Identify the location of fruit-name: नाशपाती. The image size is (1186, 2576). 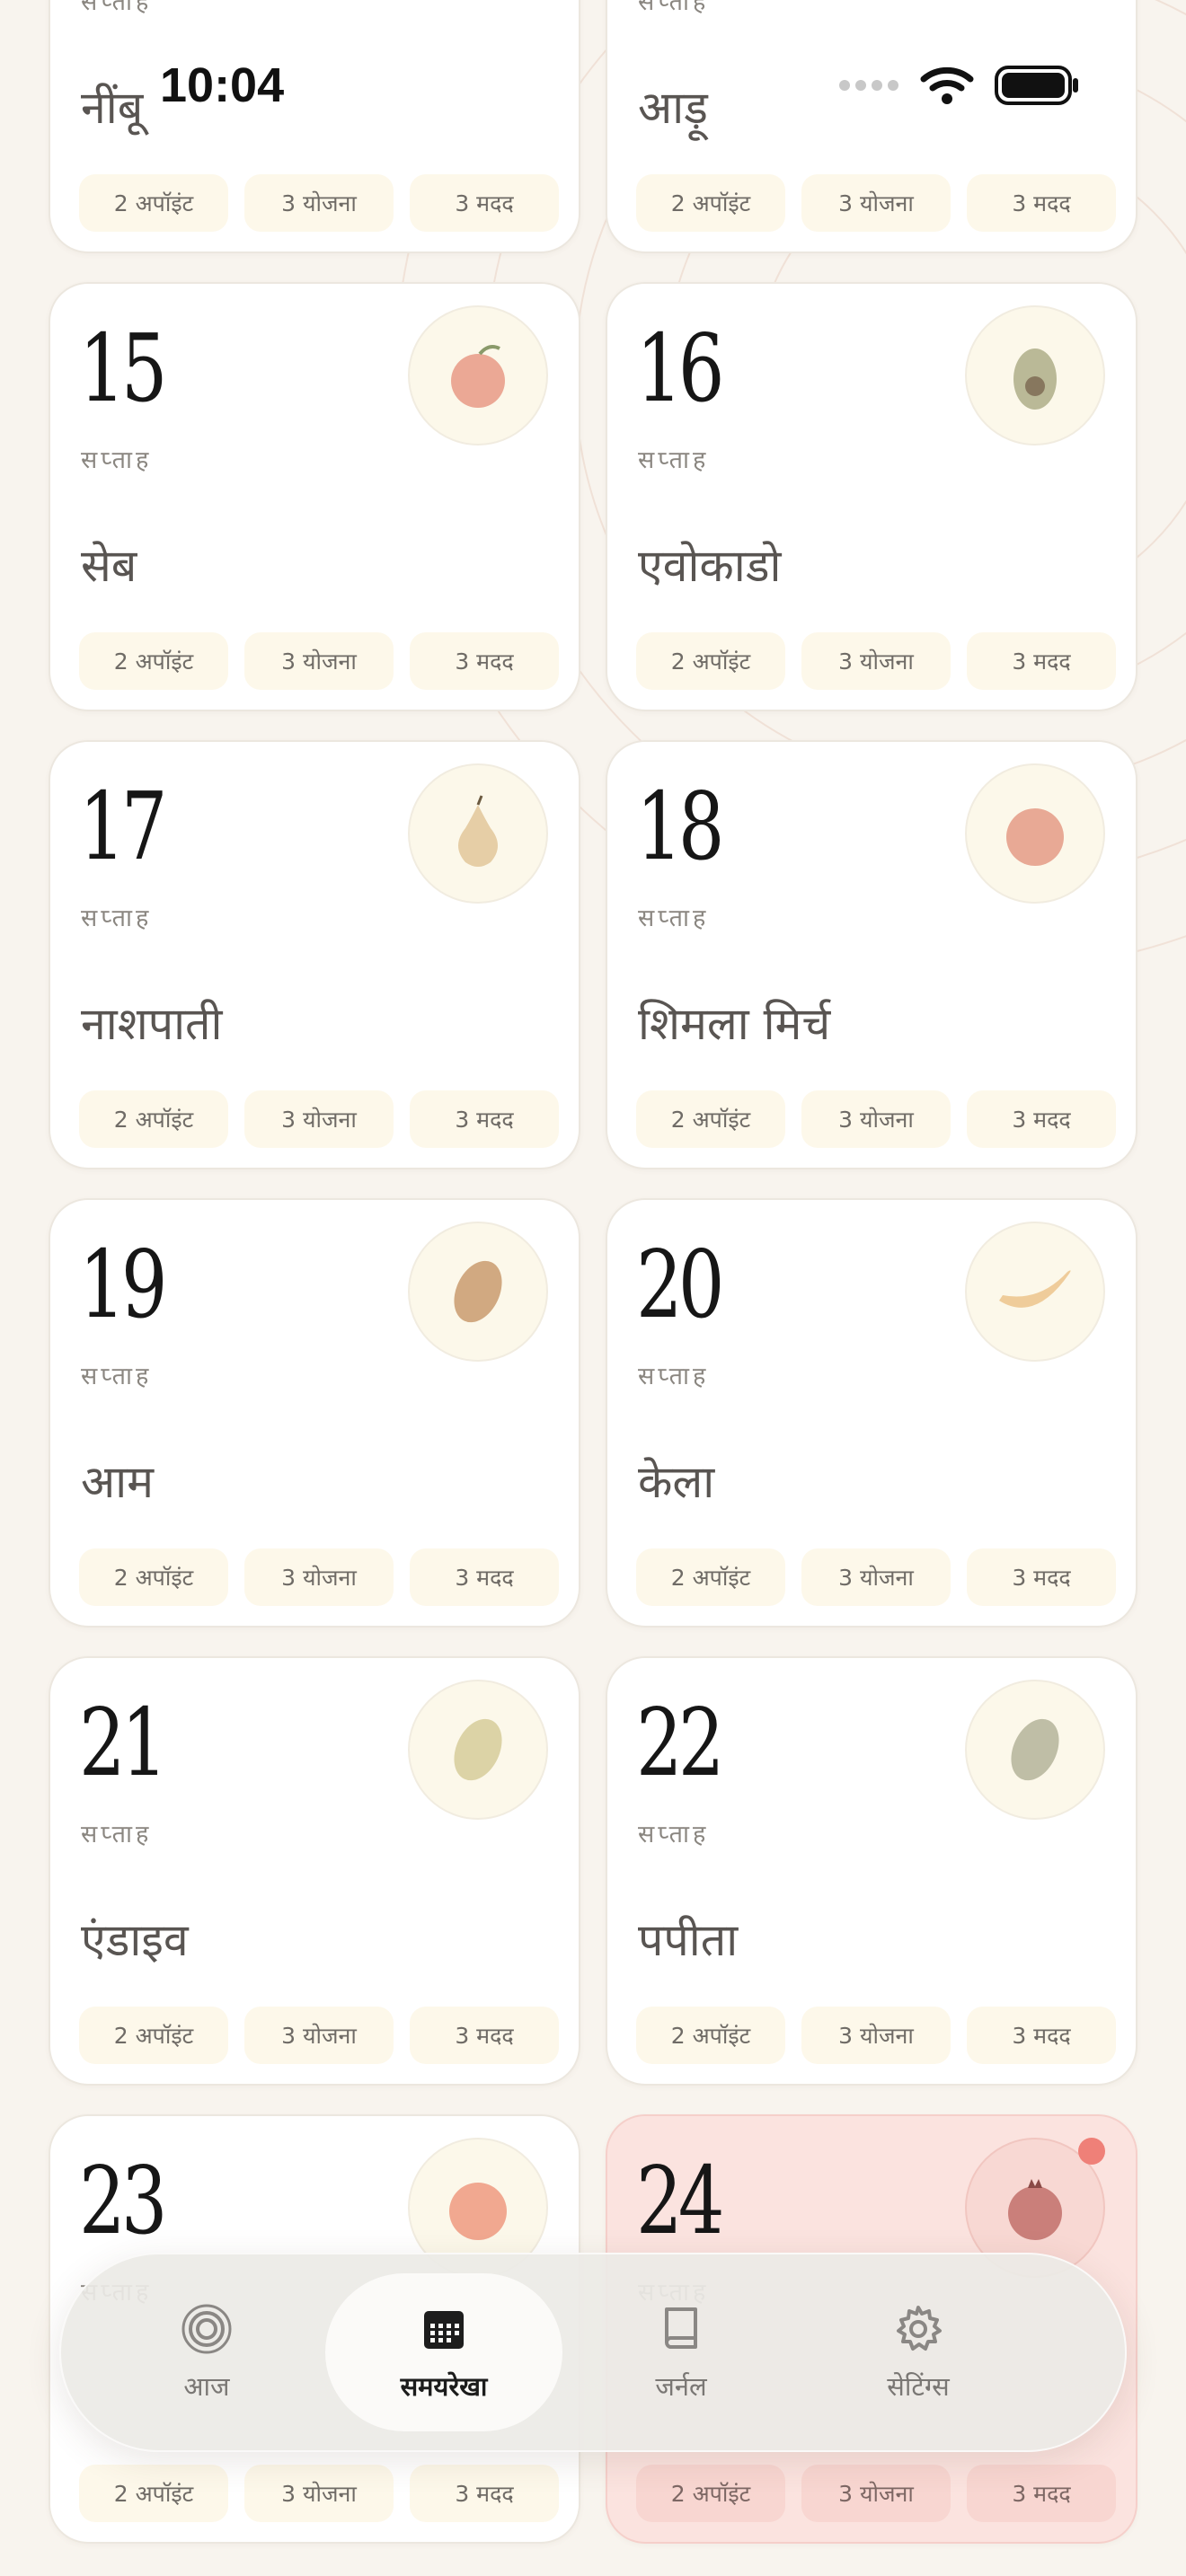
(152, 1024).